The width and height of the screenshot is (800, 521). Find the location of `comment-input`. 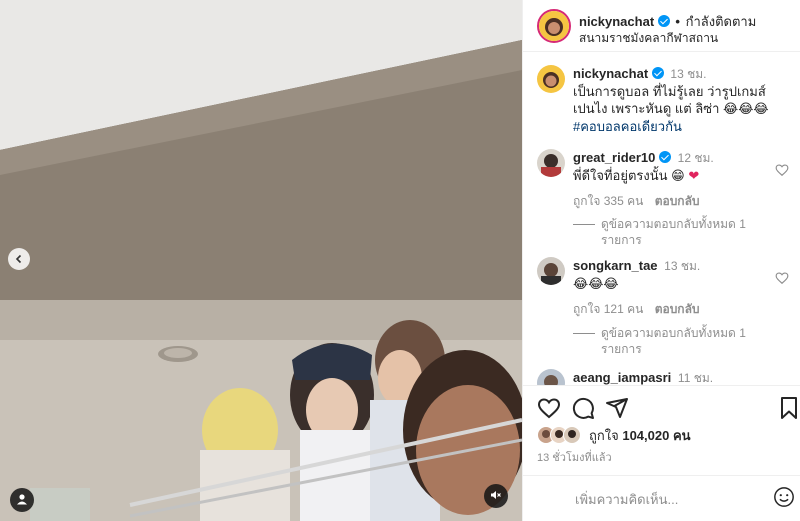

comment-input is located at coordinates (665, 499).